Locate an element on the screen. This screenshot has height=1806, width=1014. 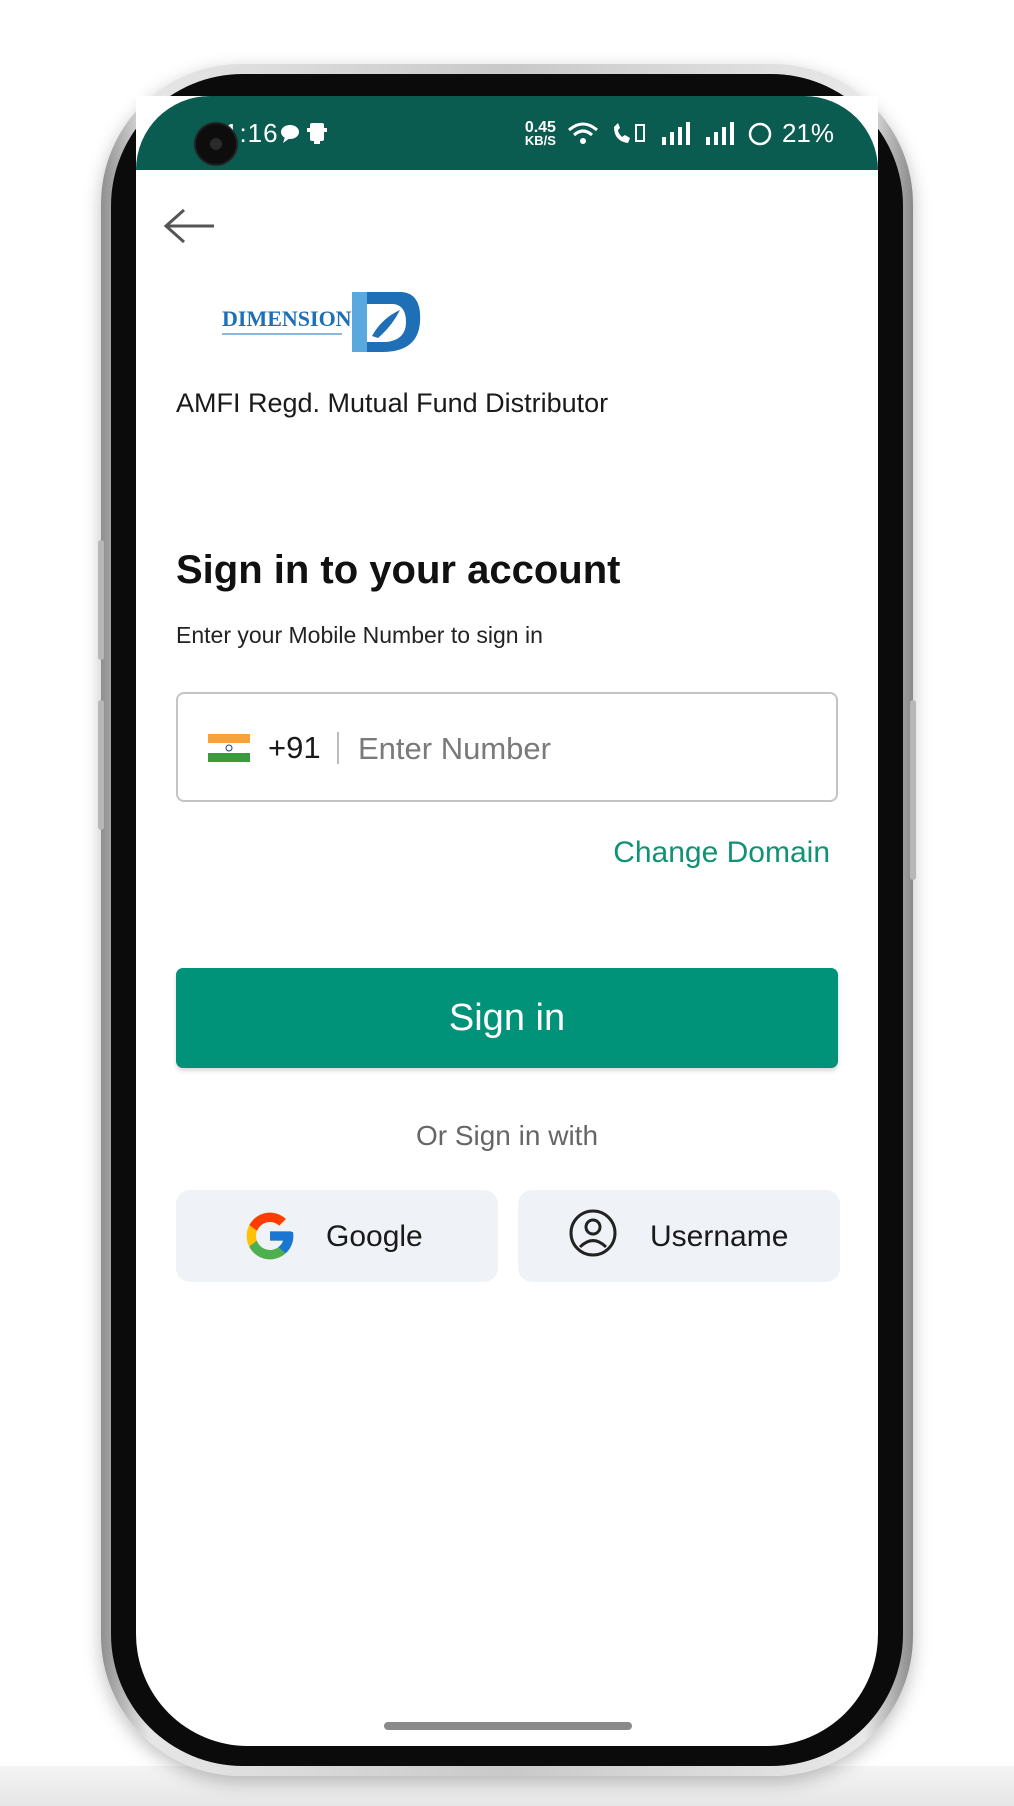
mobile-number-field: +91 is located at coordinates (507, 747).